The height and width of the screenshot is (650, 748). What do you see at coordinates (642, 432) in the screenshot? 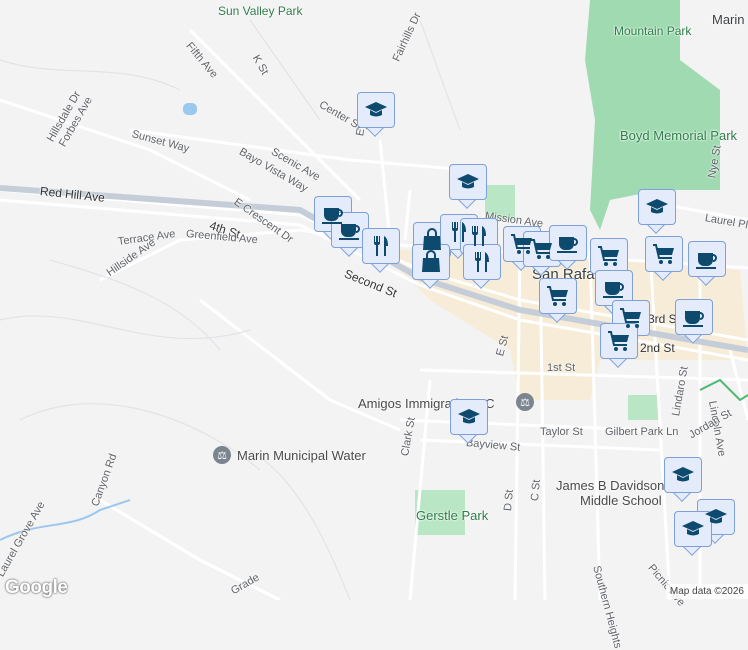
I see `street-label: Gilbert Park Ln` at bounding box center [642, 432].